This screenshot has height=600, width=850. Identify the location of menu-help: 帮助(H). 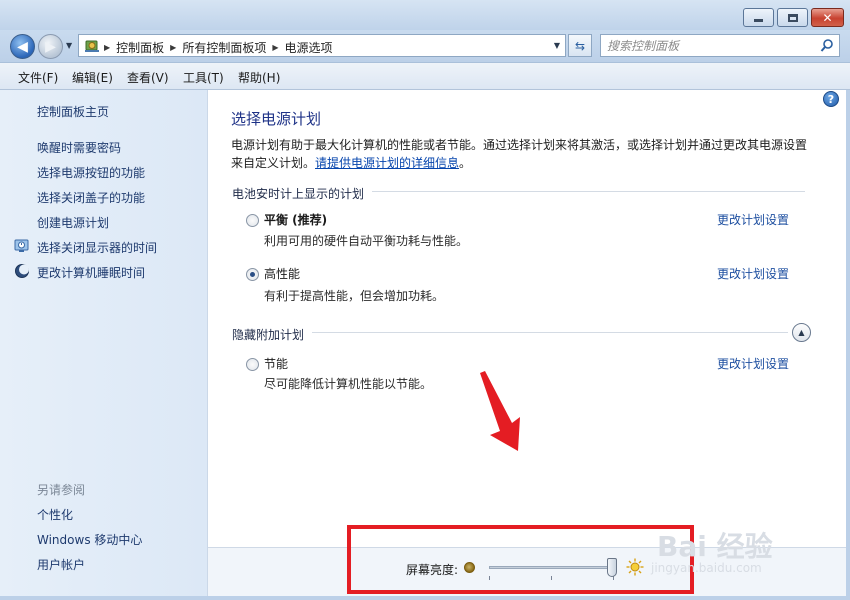
(259, 77).